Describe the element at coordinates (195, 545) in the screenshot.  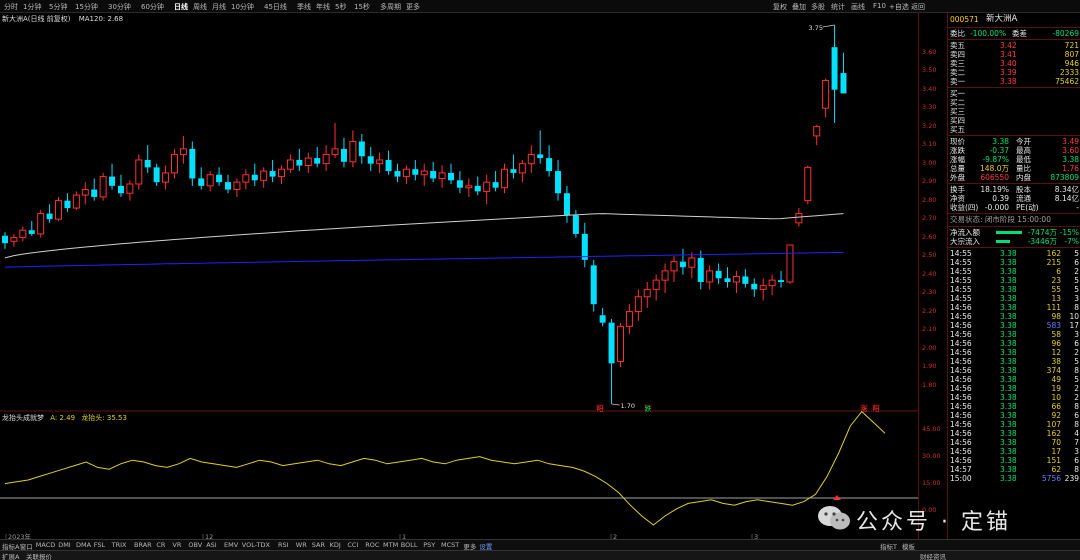
I see `indicator-tab: OBV` at that location.